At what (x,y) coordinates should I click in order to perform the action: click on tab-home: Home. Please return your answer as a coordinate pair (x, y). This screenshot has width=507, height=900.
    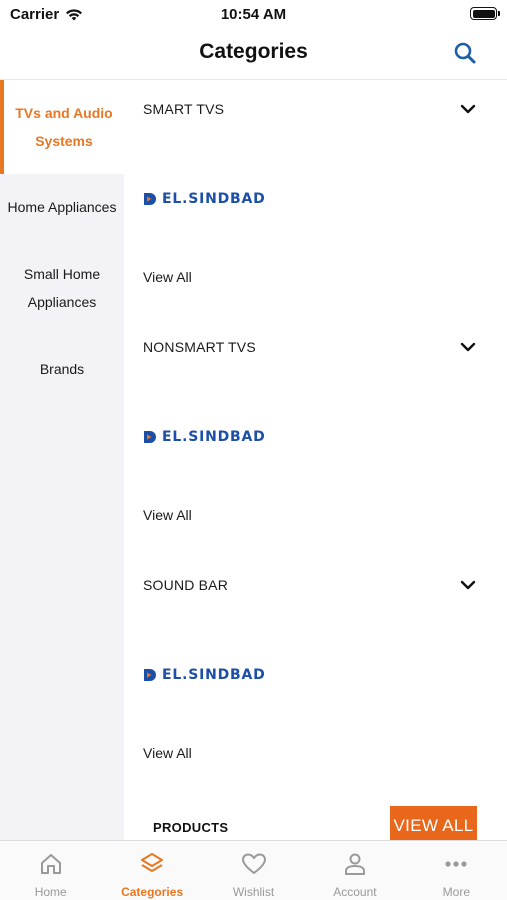
    Looking at the image, I should click on (50, 870).